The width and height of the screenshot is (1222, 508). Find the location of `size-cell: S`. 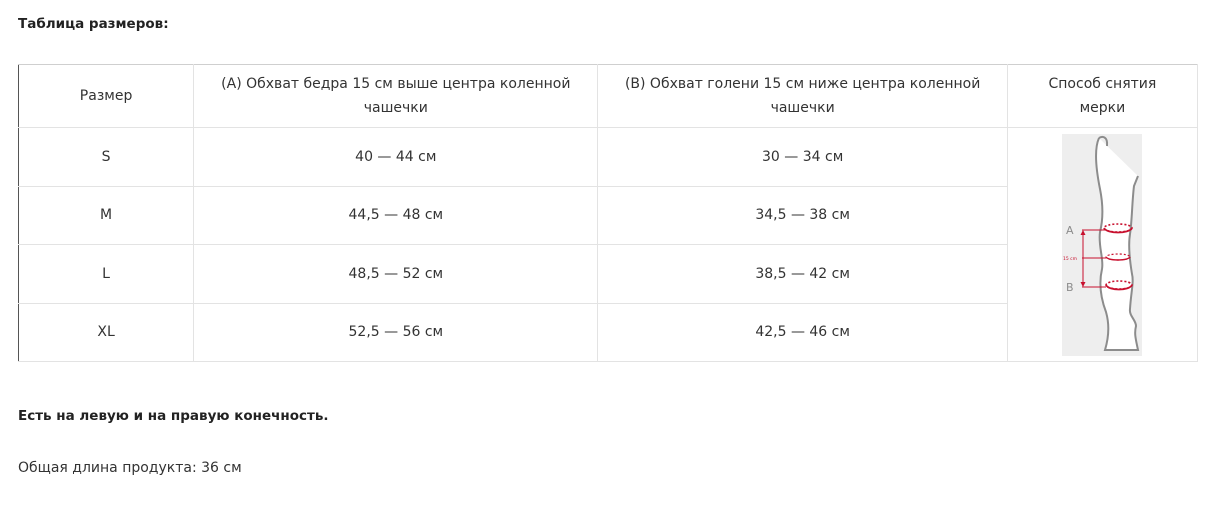

size-cell: S is located at coordinates (106, 157).